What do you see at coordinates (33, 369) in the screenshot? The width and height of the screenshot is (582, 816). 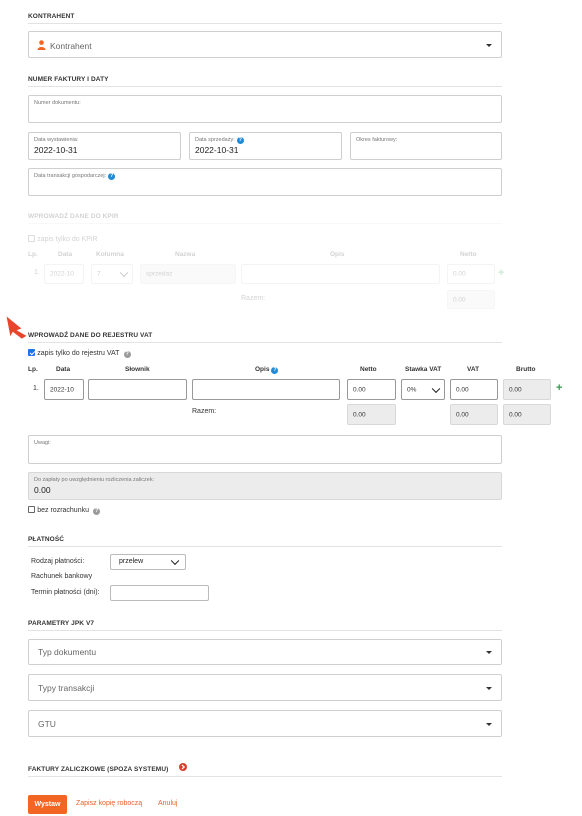 I see `vat-header-lp: Lp.` at bounding box center [33, 369].